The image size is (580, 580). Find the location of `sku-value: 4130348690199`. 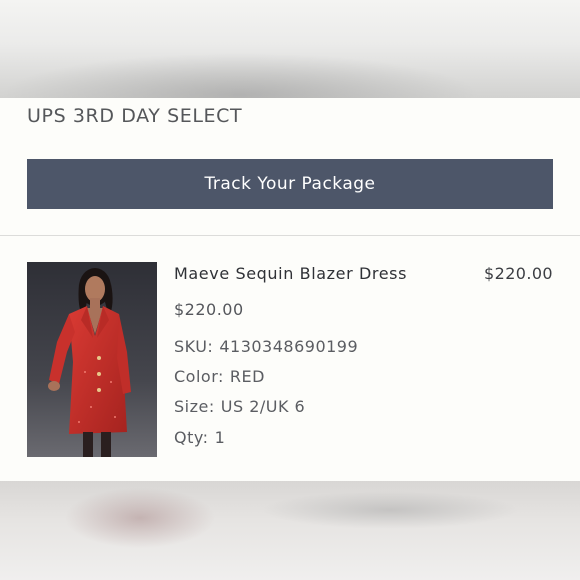

sku-value: 4130348690199 is located at coordinates (289, 346).